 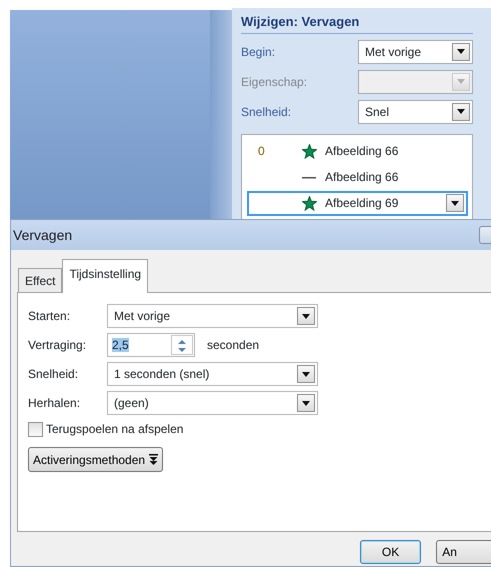 What do you see at coordinates (357, 23) in the screenshot?
I see `pane-title: Wijzigen: Vervagen` at bounding box center [357, 23].